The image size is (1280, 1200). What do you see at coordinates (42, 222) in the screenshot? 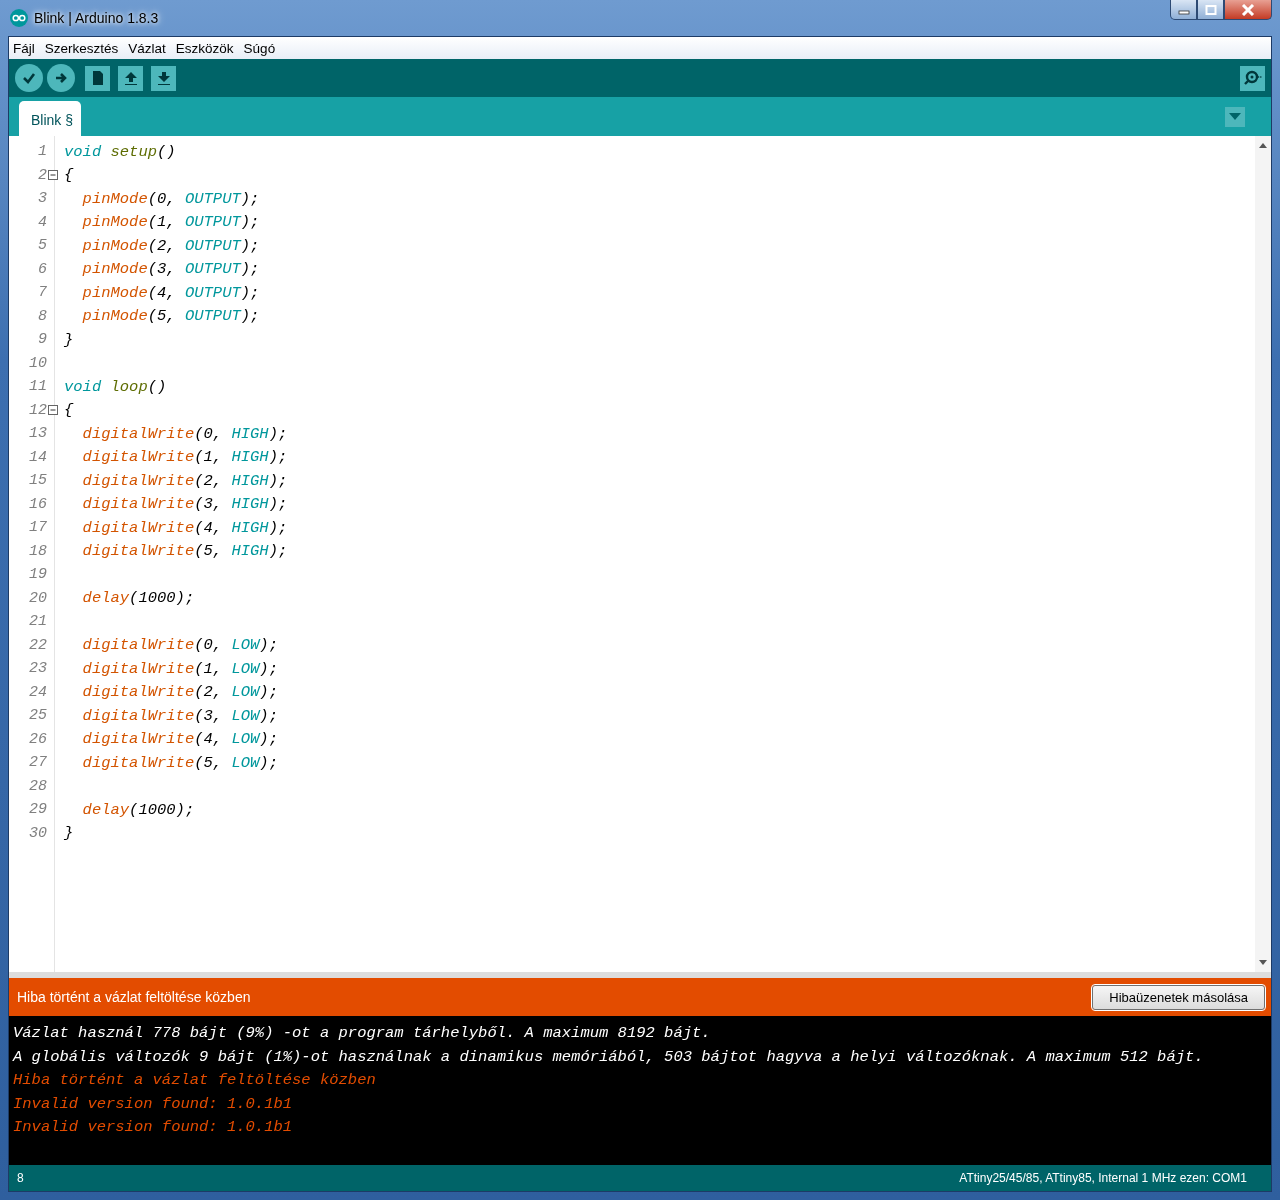
I see `line-number: 4` at bounding box center [42, 222].